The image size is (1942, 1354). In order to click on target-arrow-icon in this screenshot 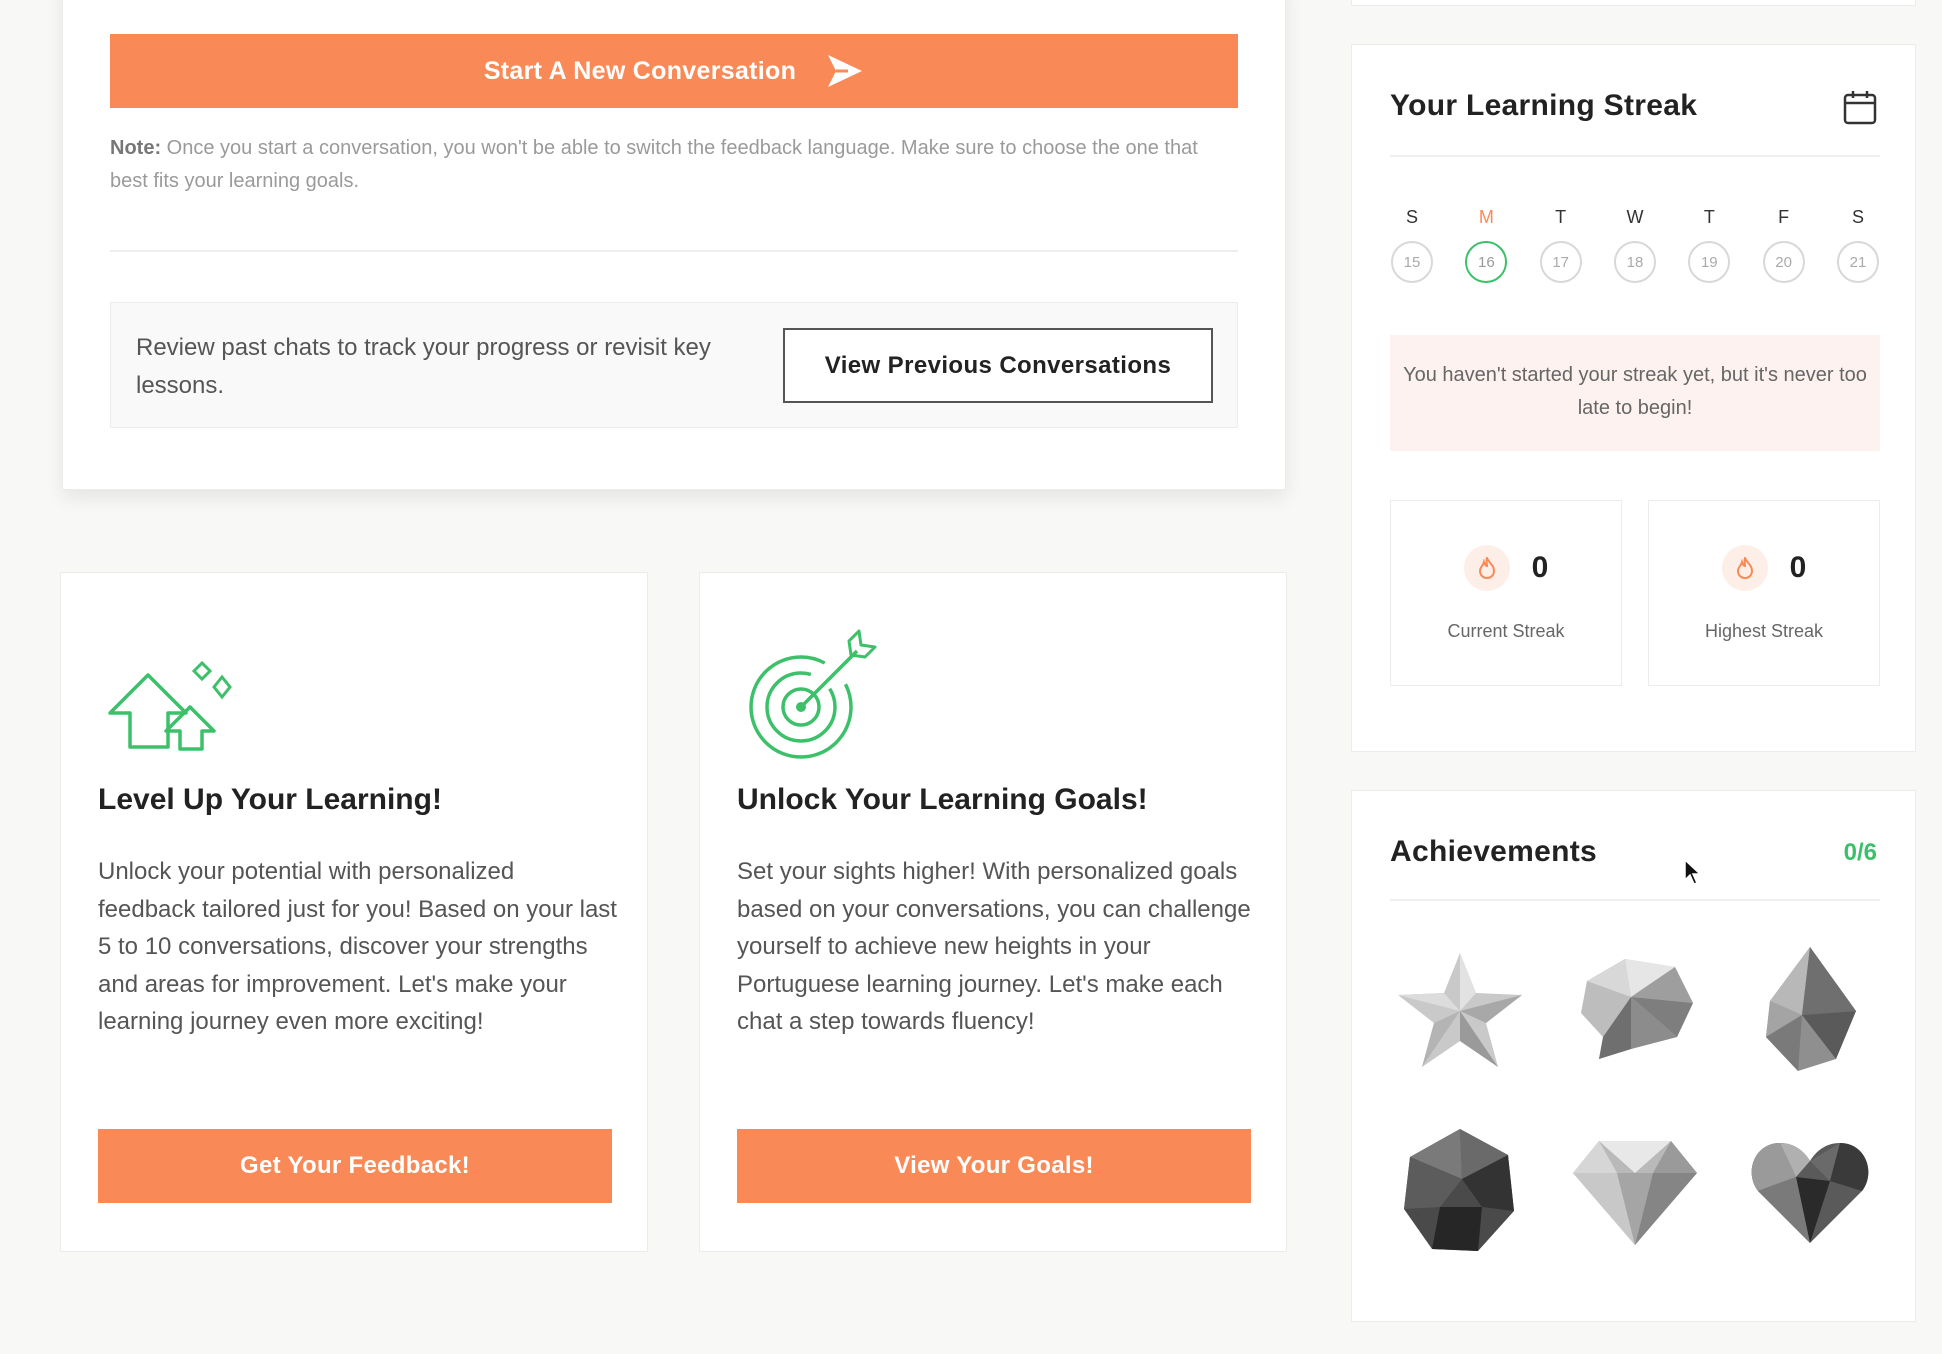, I will do `click(813, 694)`.